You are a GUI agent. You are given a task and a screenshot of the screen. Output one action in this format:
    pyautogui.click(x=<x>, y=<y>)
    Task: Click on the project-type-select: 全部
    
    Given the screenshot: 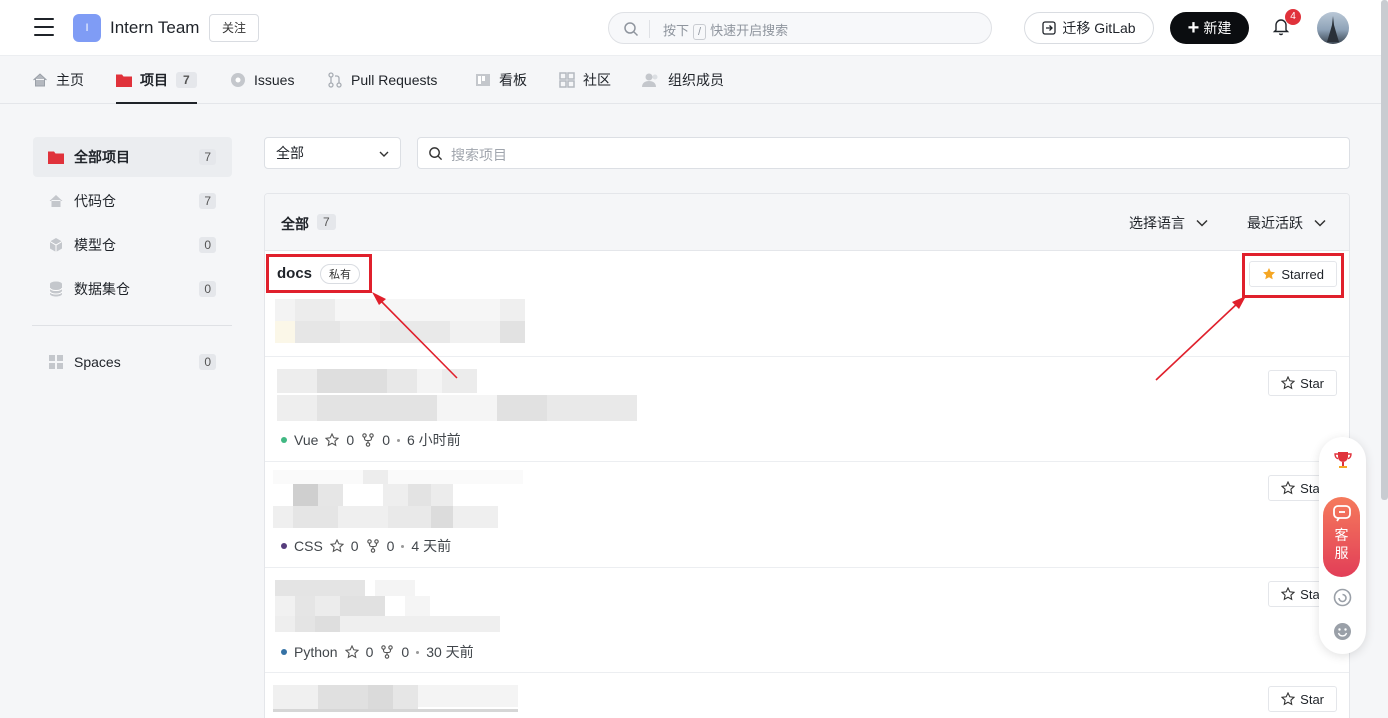 What is the action you would take?
    pyautogui.click(x=332, y=153)
    